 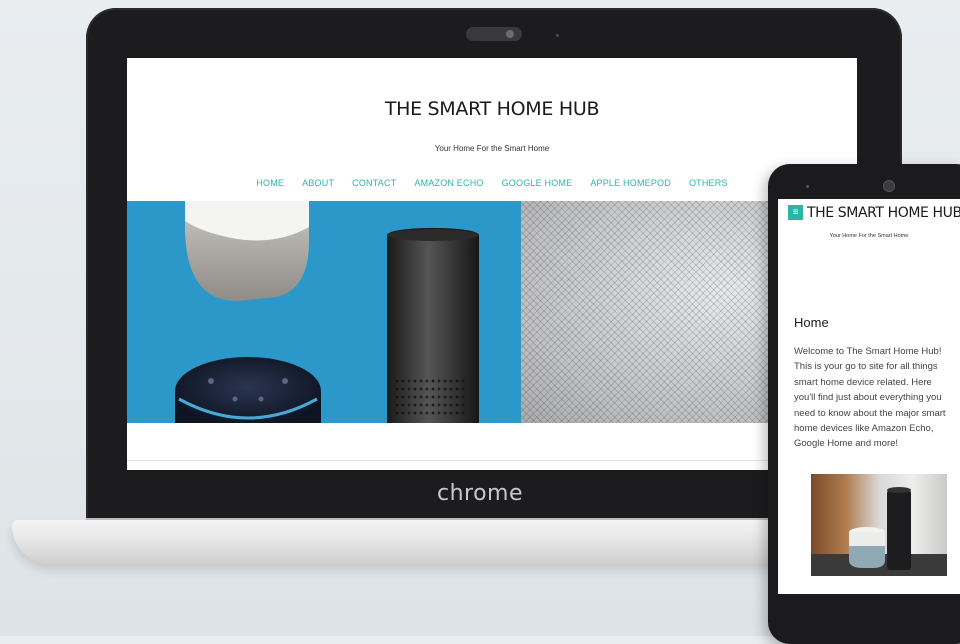 I want to click on nav-item-home: HOME, so click(x=270, y=183).